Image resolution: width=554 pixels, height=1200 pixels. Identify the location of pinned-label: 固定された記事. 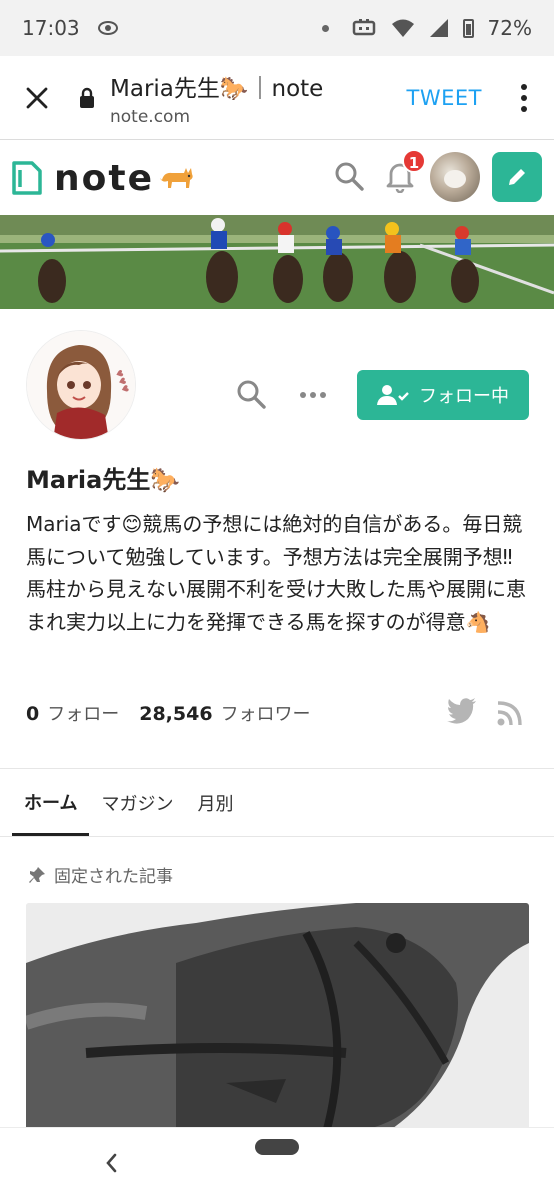
(113, 877).